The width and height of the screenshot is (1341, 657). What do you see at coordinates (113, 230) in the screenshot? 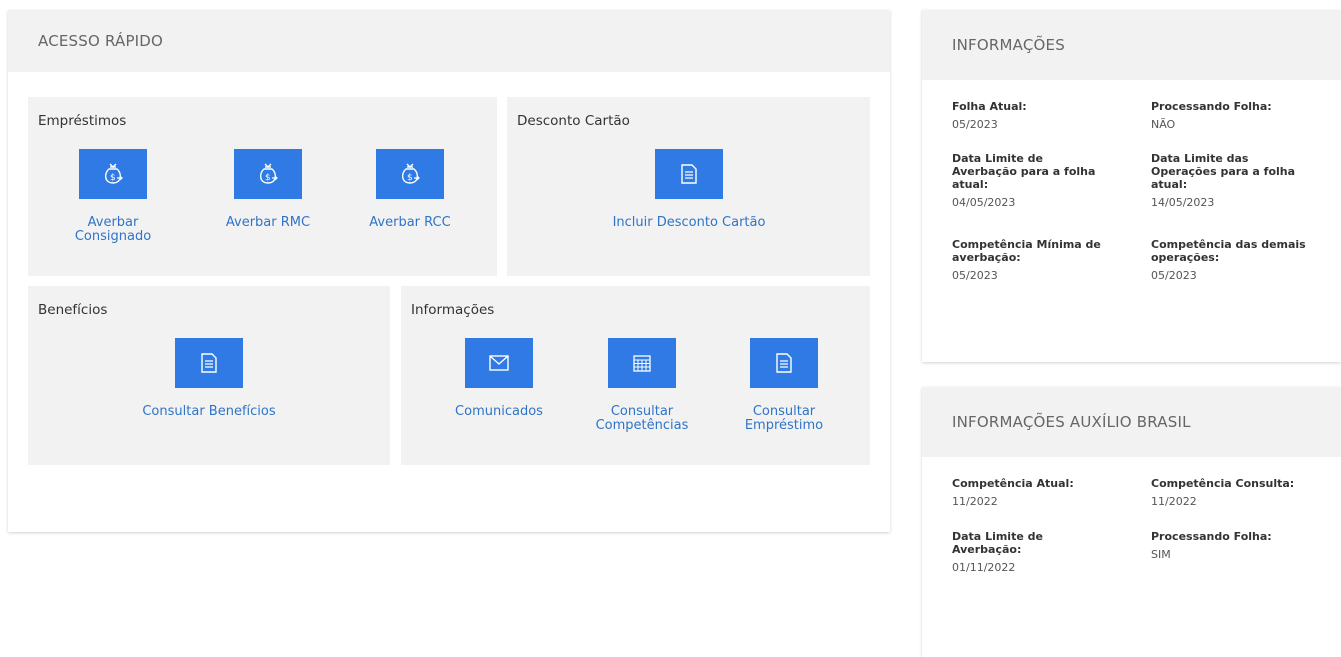
I see `averbar-consignado-label: Averbar Consignado` at bounding box center [113, 230].